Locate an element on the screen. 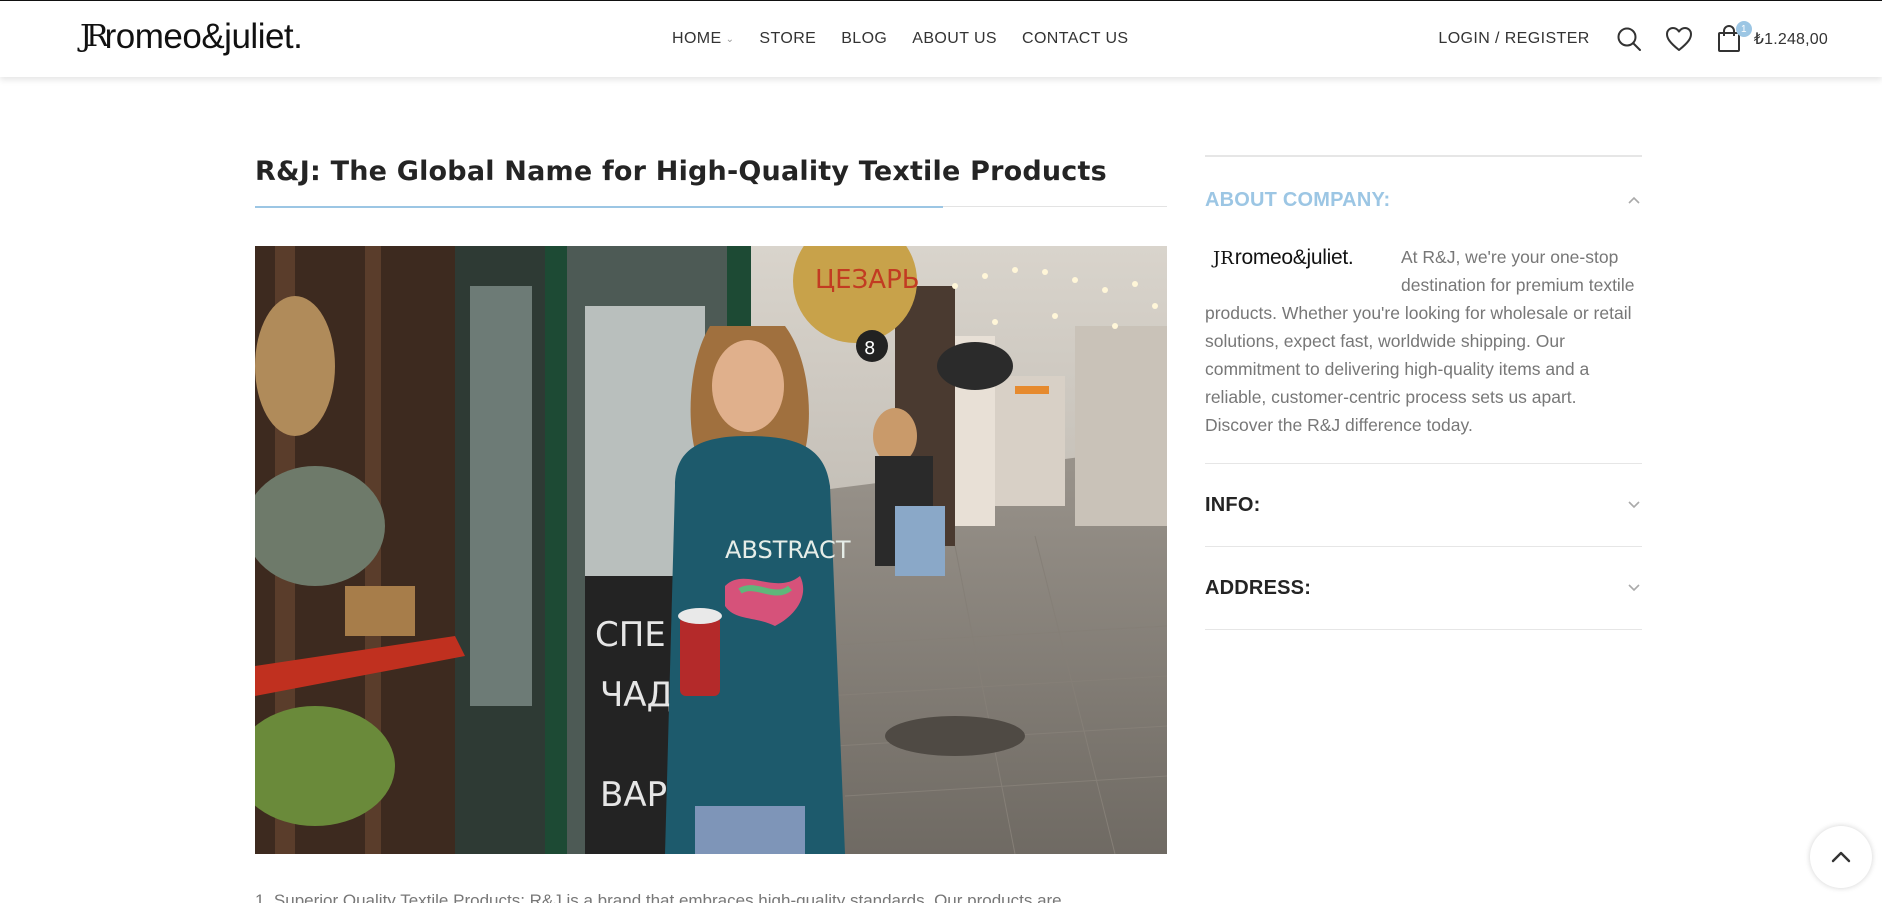 The image size is (1882, 903). login-register-link: LOGIN / REGISTER is located at coordinates (1513, 39).